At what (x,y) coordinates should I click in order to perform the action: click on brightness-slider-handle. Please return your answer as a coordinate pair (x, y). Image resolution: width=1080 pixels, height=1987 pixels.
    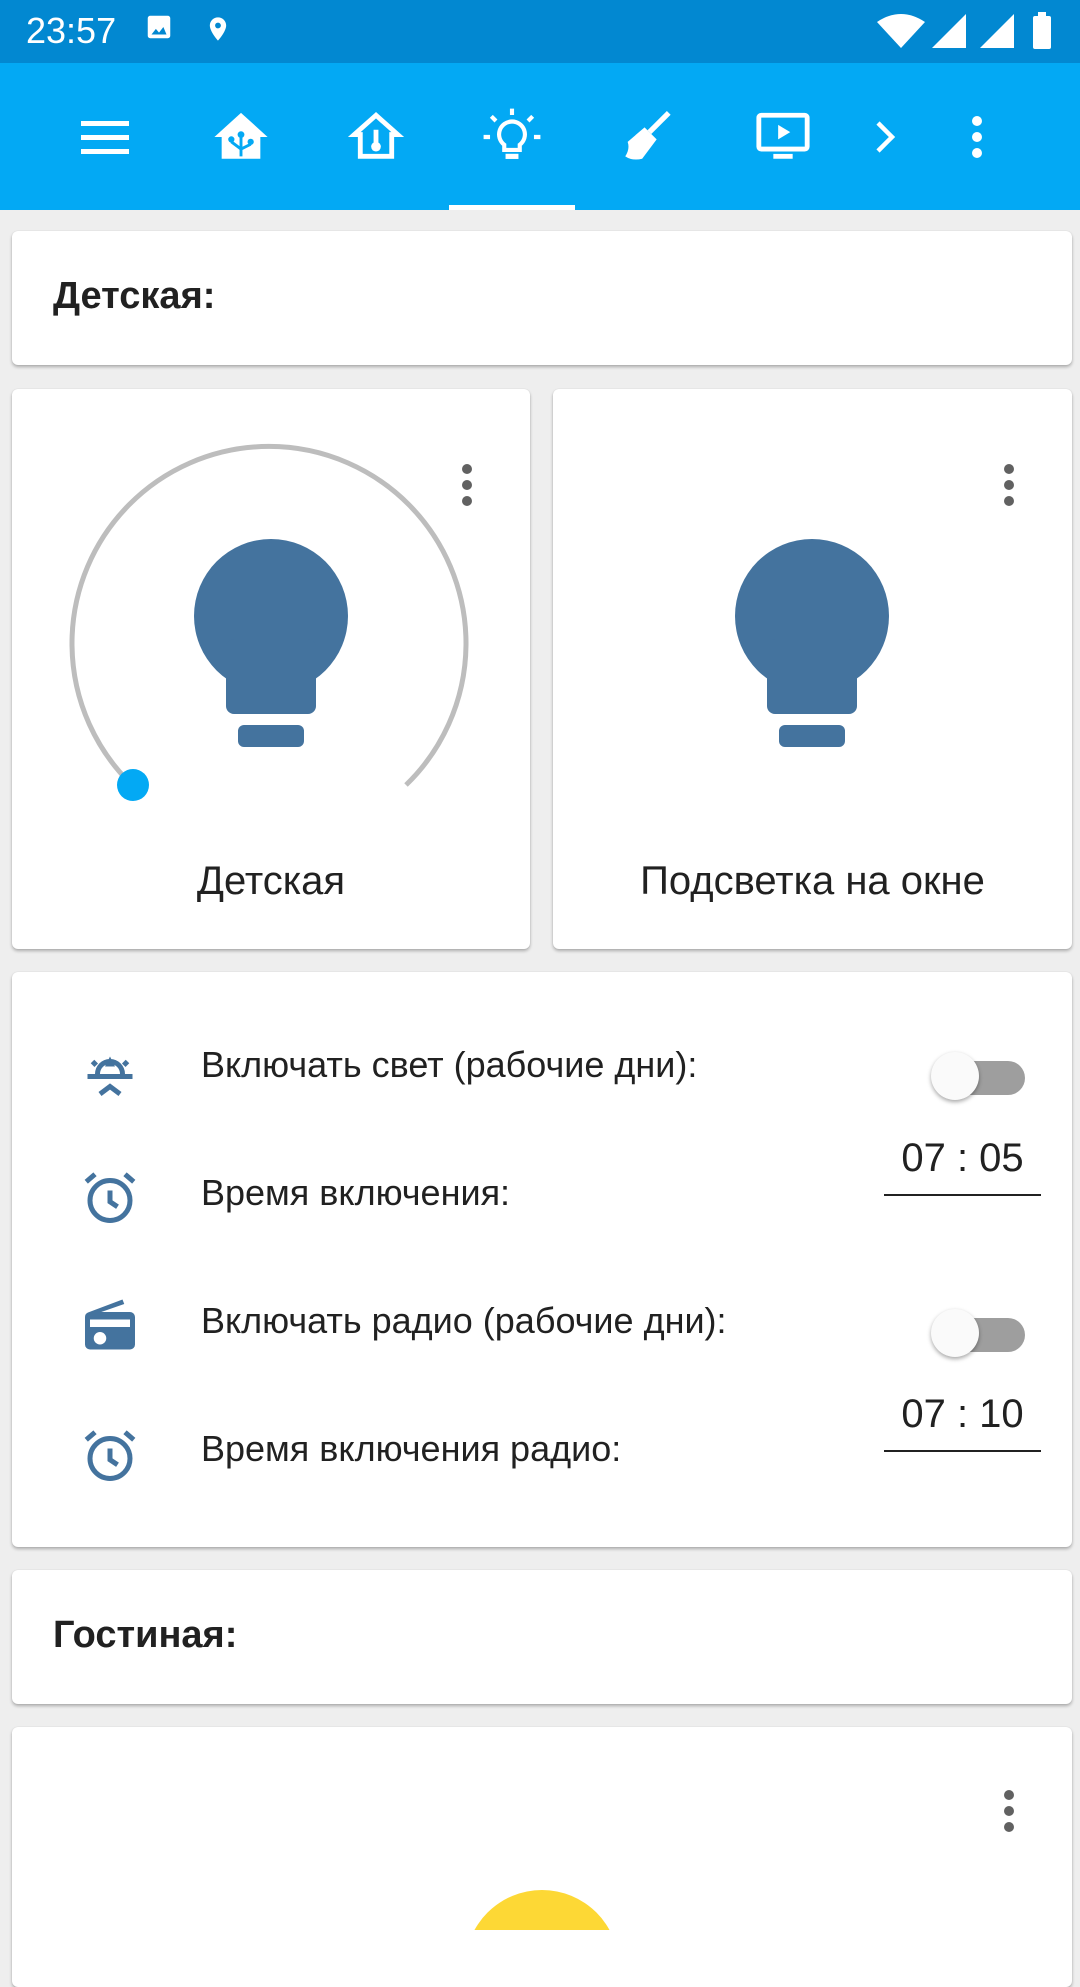
    Looking at the image, I should click on (133, 785).